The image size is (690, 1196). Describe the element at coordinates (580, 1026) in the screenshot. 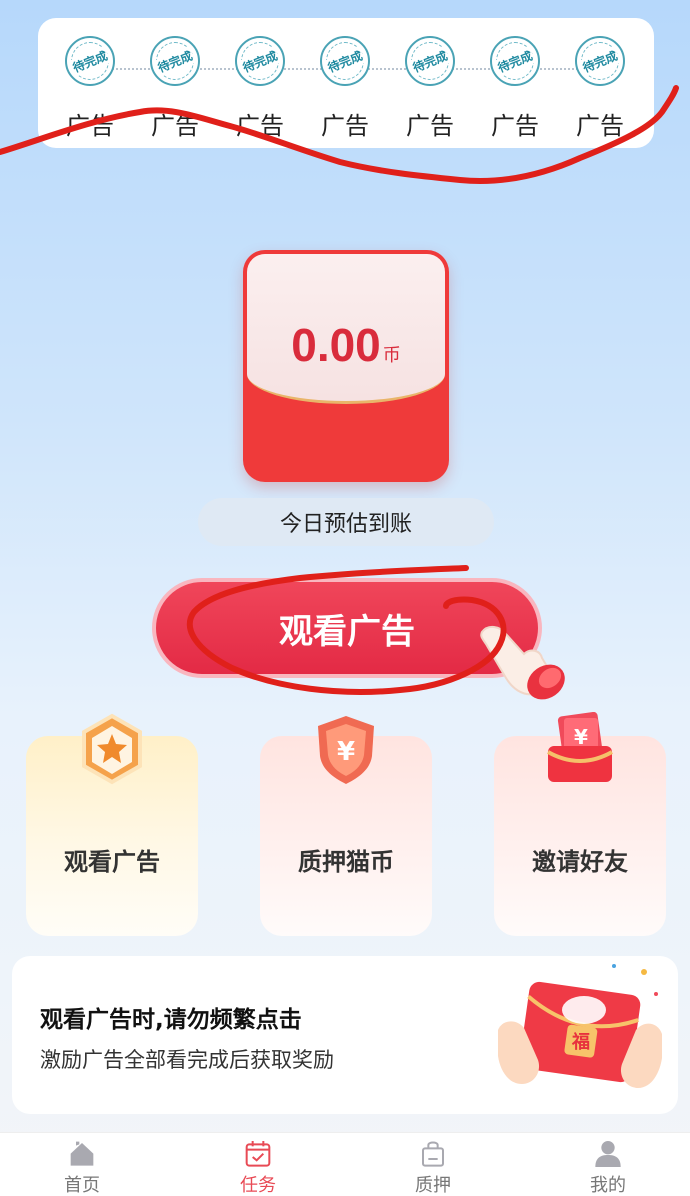

I see `hands-red-envelope-icon: 福` at that location.